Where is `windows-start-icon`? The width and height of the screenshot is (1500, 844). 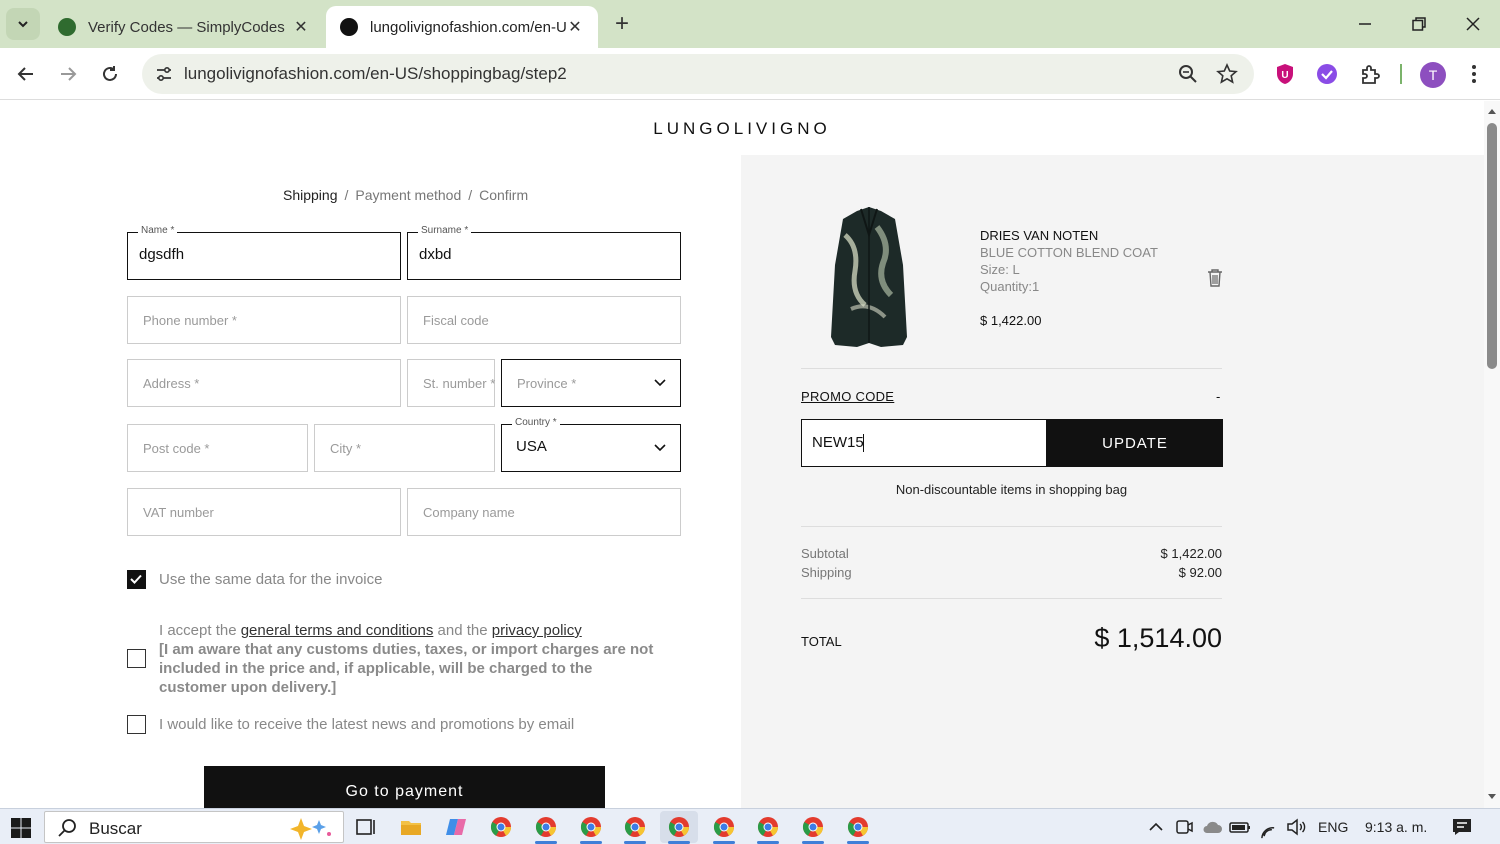
windows-start-icon is located at coordinates (21, 828).